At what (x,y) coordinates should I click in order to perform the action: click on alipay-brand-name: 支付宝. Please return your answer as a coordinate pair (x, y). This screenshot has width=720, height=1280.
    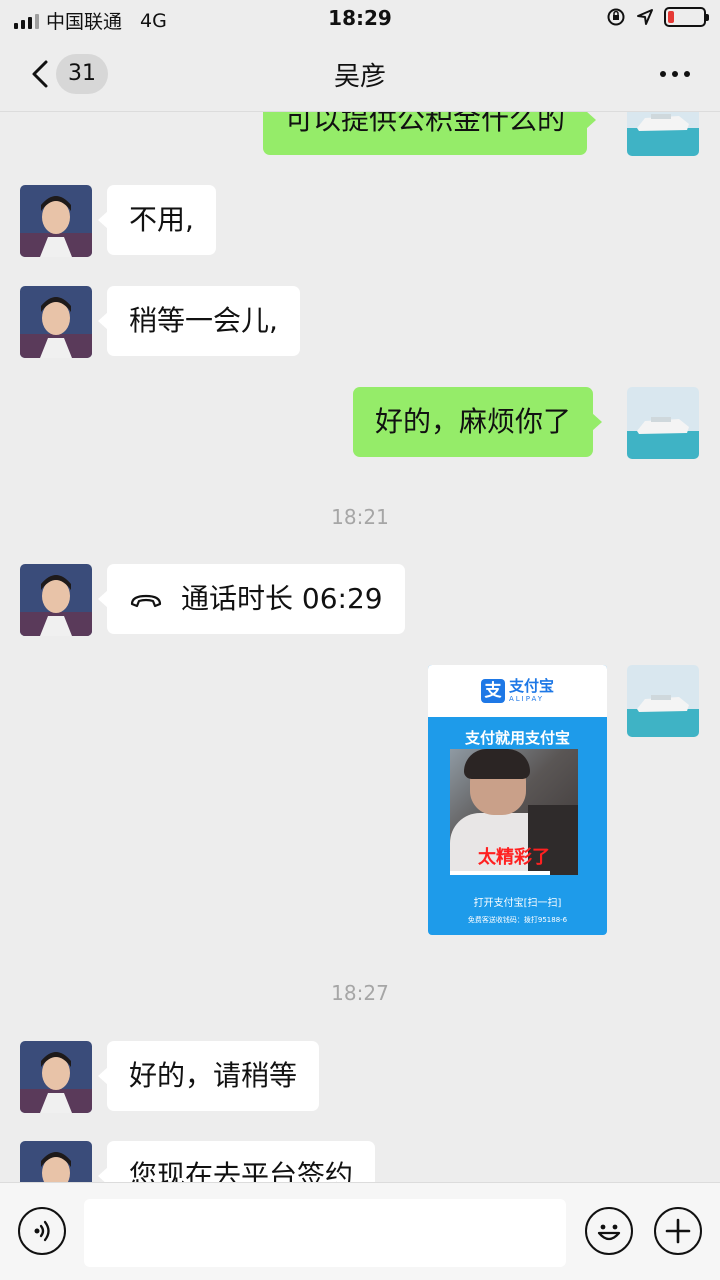
    Looking at the image, I should click on (531, 686).